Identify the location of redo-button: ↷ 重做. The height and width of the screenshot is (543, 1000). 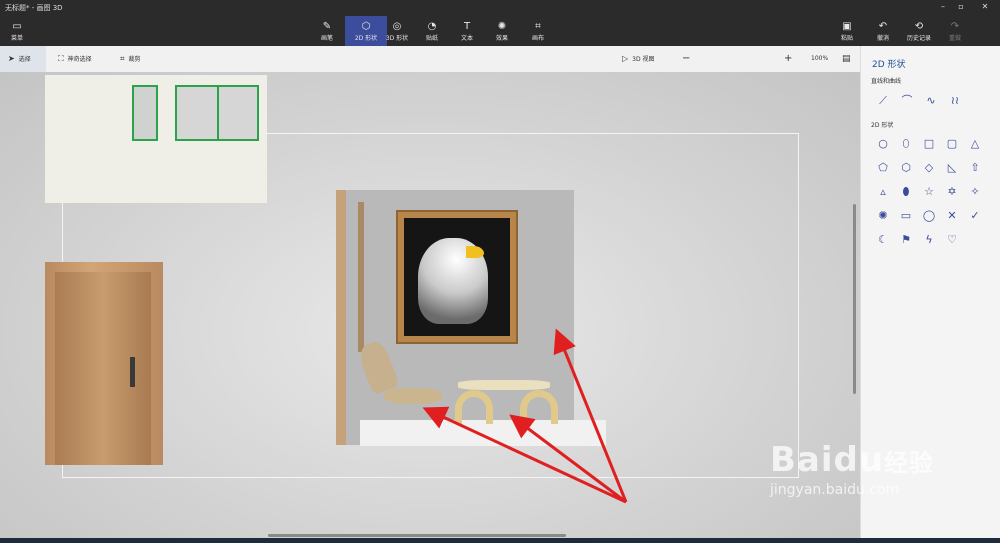
(955, 31).